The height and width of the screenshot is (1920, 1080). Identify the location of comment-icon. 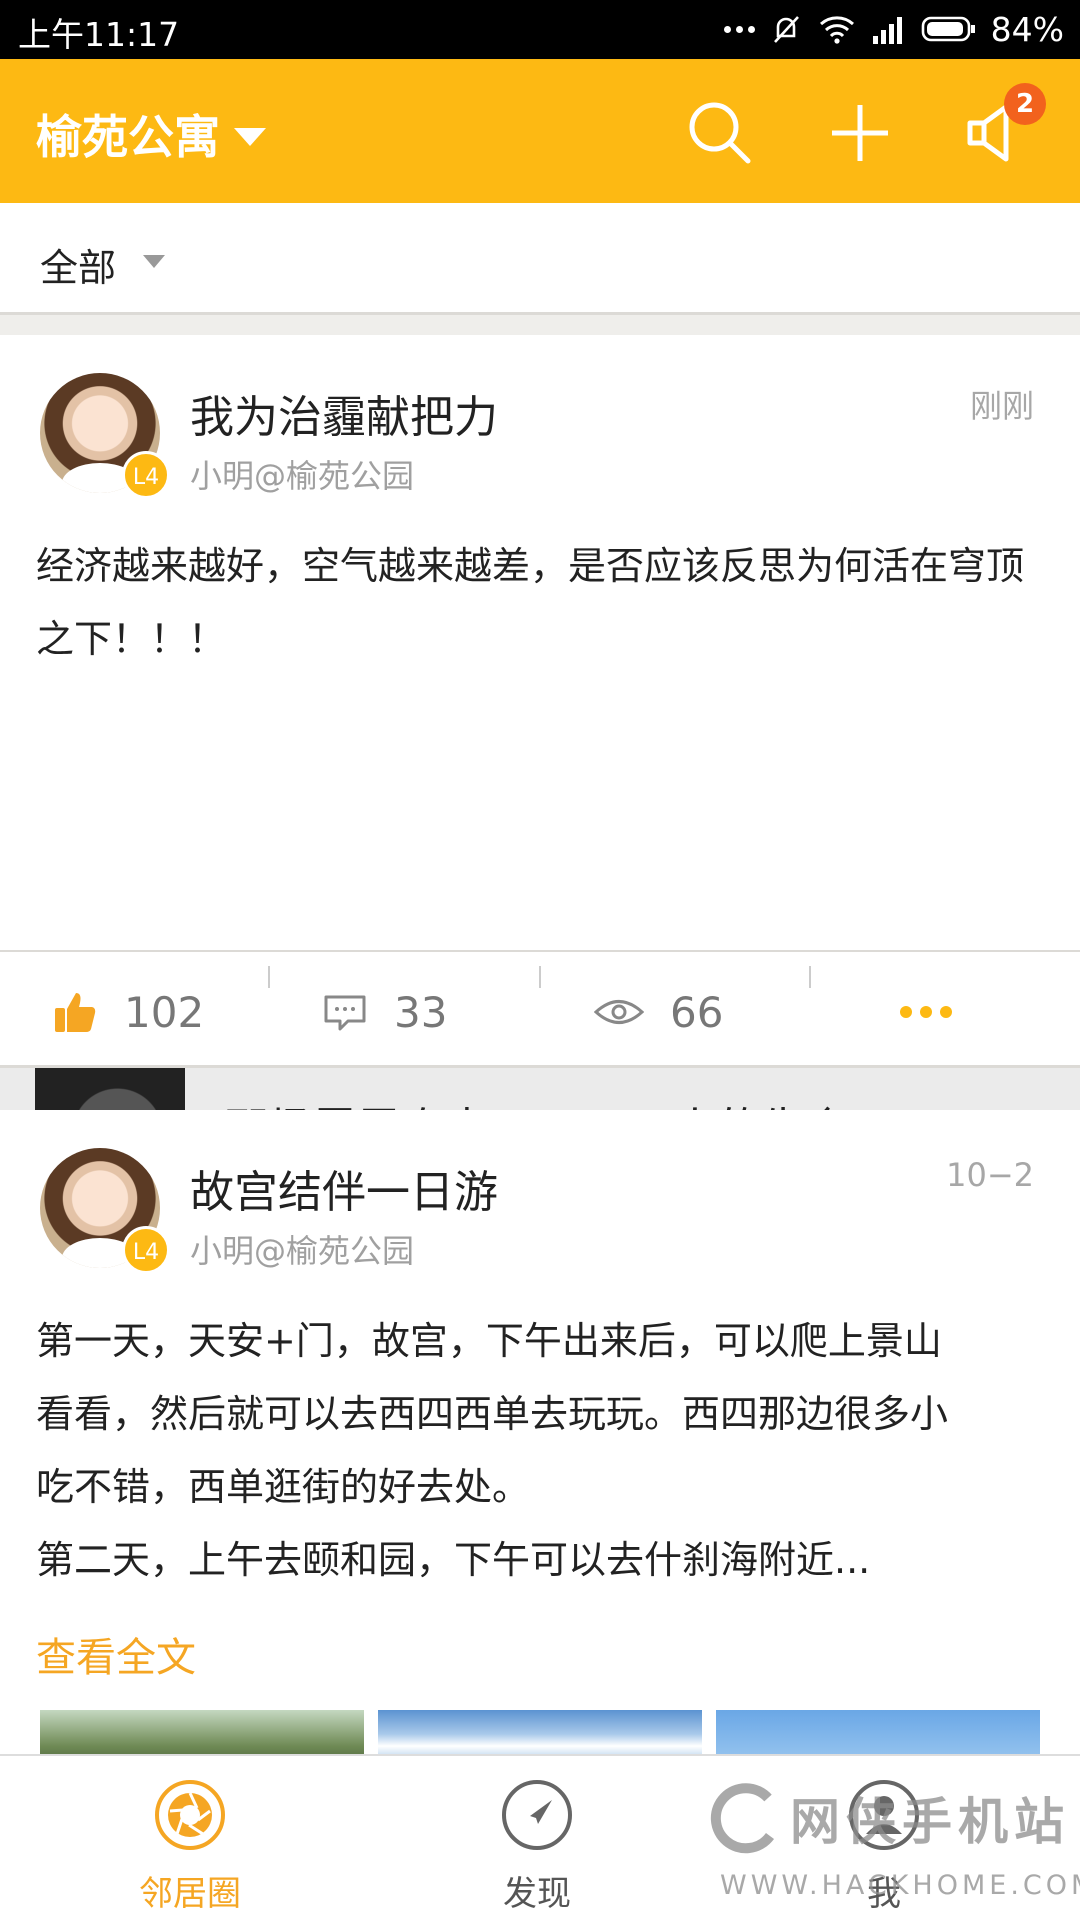
(345, 1013).